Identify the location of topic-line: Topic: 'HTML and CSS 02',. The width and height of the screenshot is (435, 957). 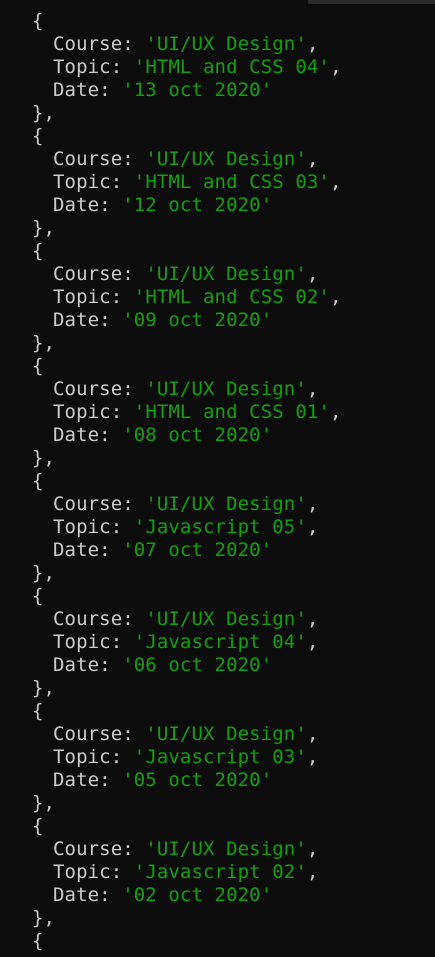
(217, 297).